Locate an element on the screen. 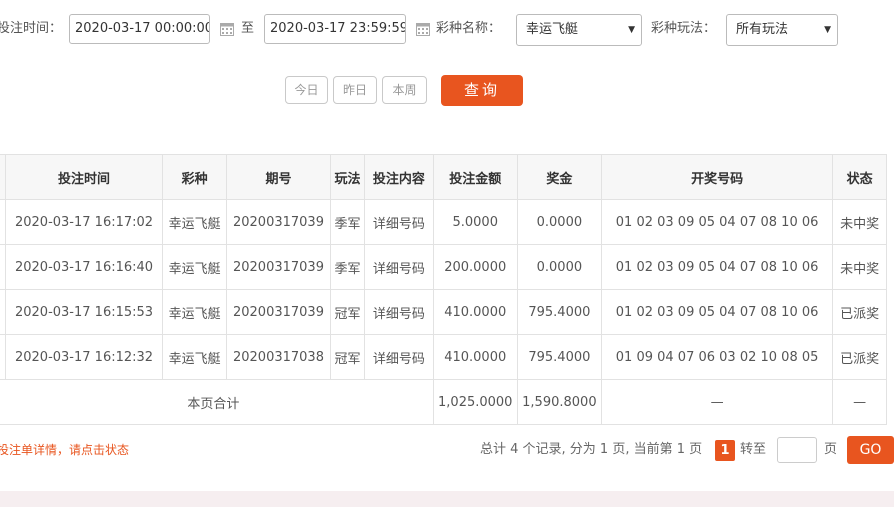 This screenshot has width=894, height=507. table-header: 状态 is located at coordinates (859, 177).